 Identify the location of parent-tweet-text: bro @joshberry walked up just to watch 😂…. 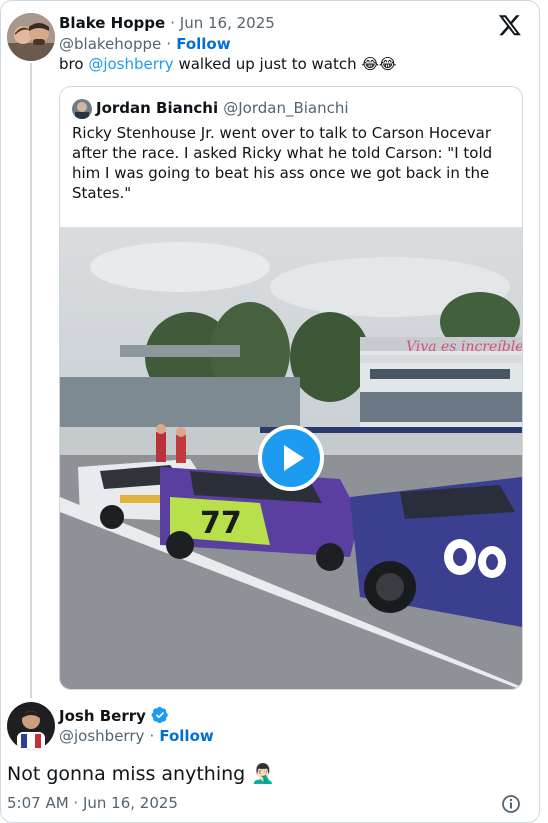
(227, 64).